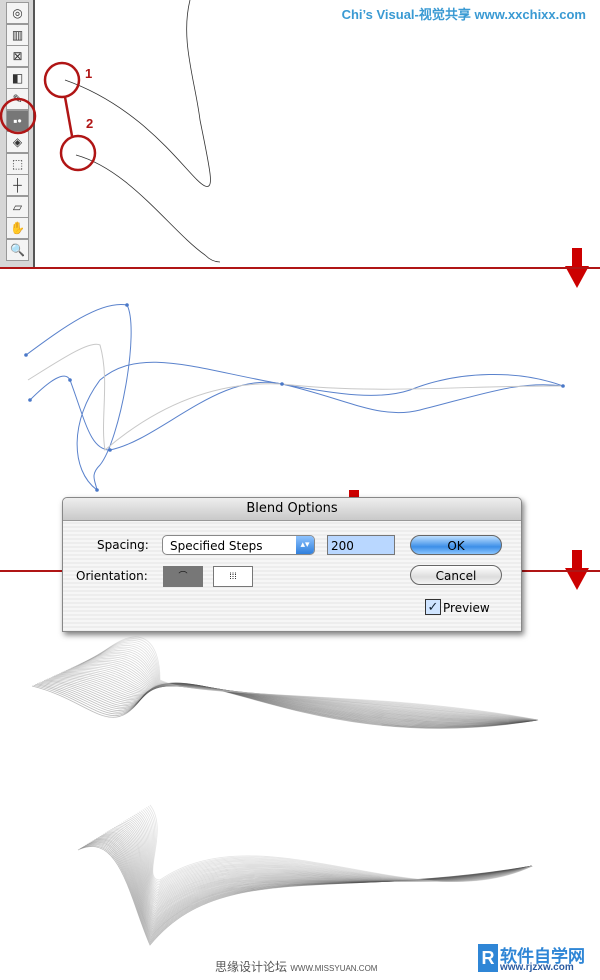 The image size is (600, 980). Describe the element at coordinates (68, 116) in the screenshot. I see `annotation-connector` at that location.